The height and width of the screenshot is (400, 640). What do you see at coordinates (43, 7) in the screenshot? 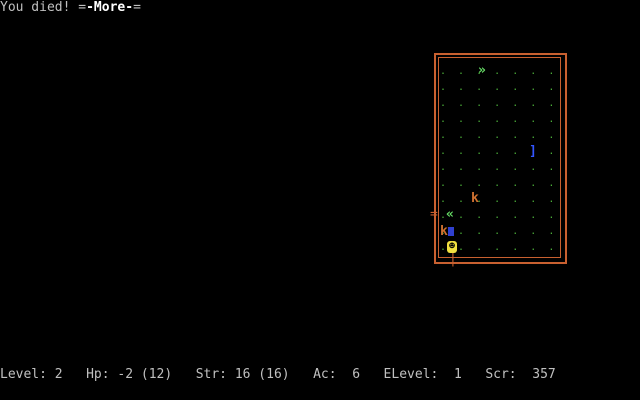
I see `death-message: You died! =` at bounding box center [43, 7].